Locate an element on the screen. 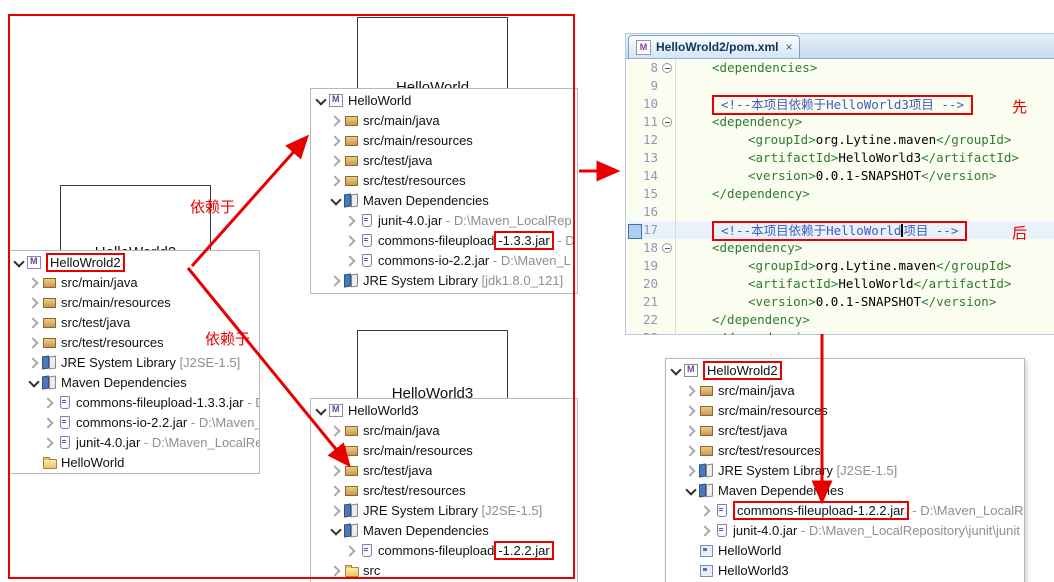  editor-line: 22 </dependency> is located at coordinates (842, 320).